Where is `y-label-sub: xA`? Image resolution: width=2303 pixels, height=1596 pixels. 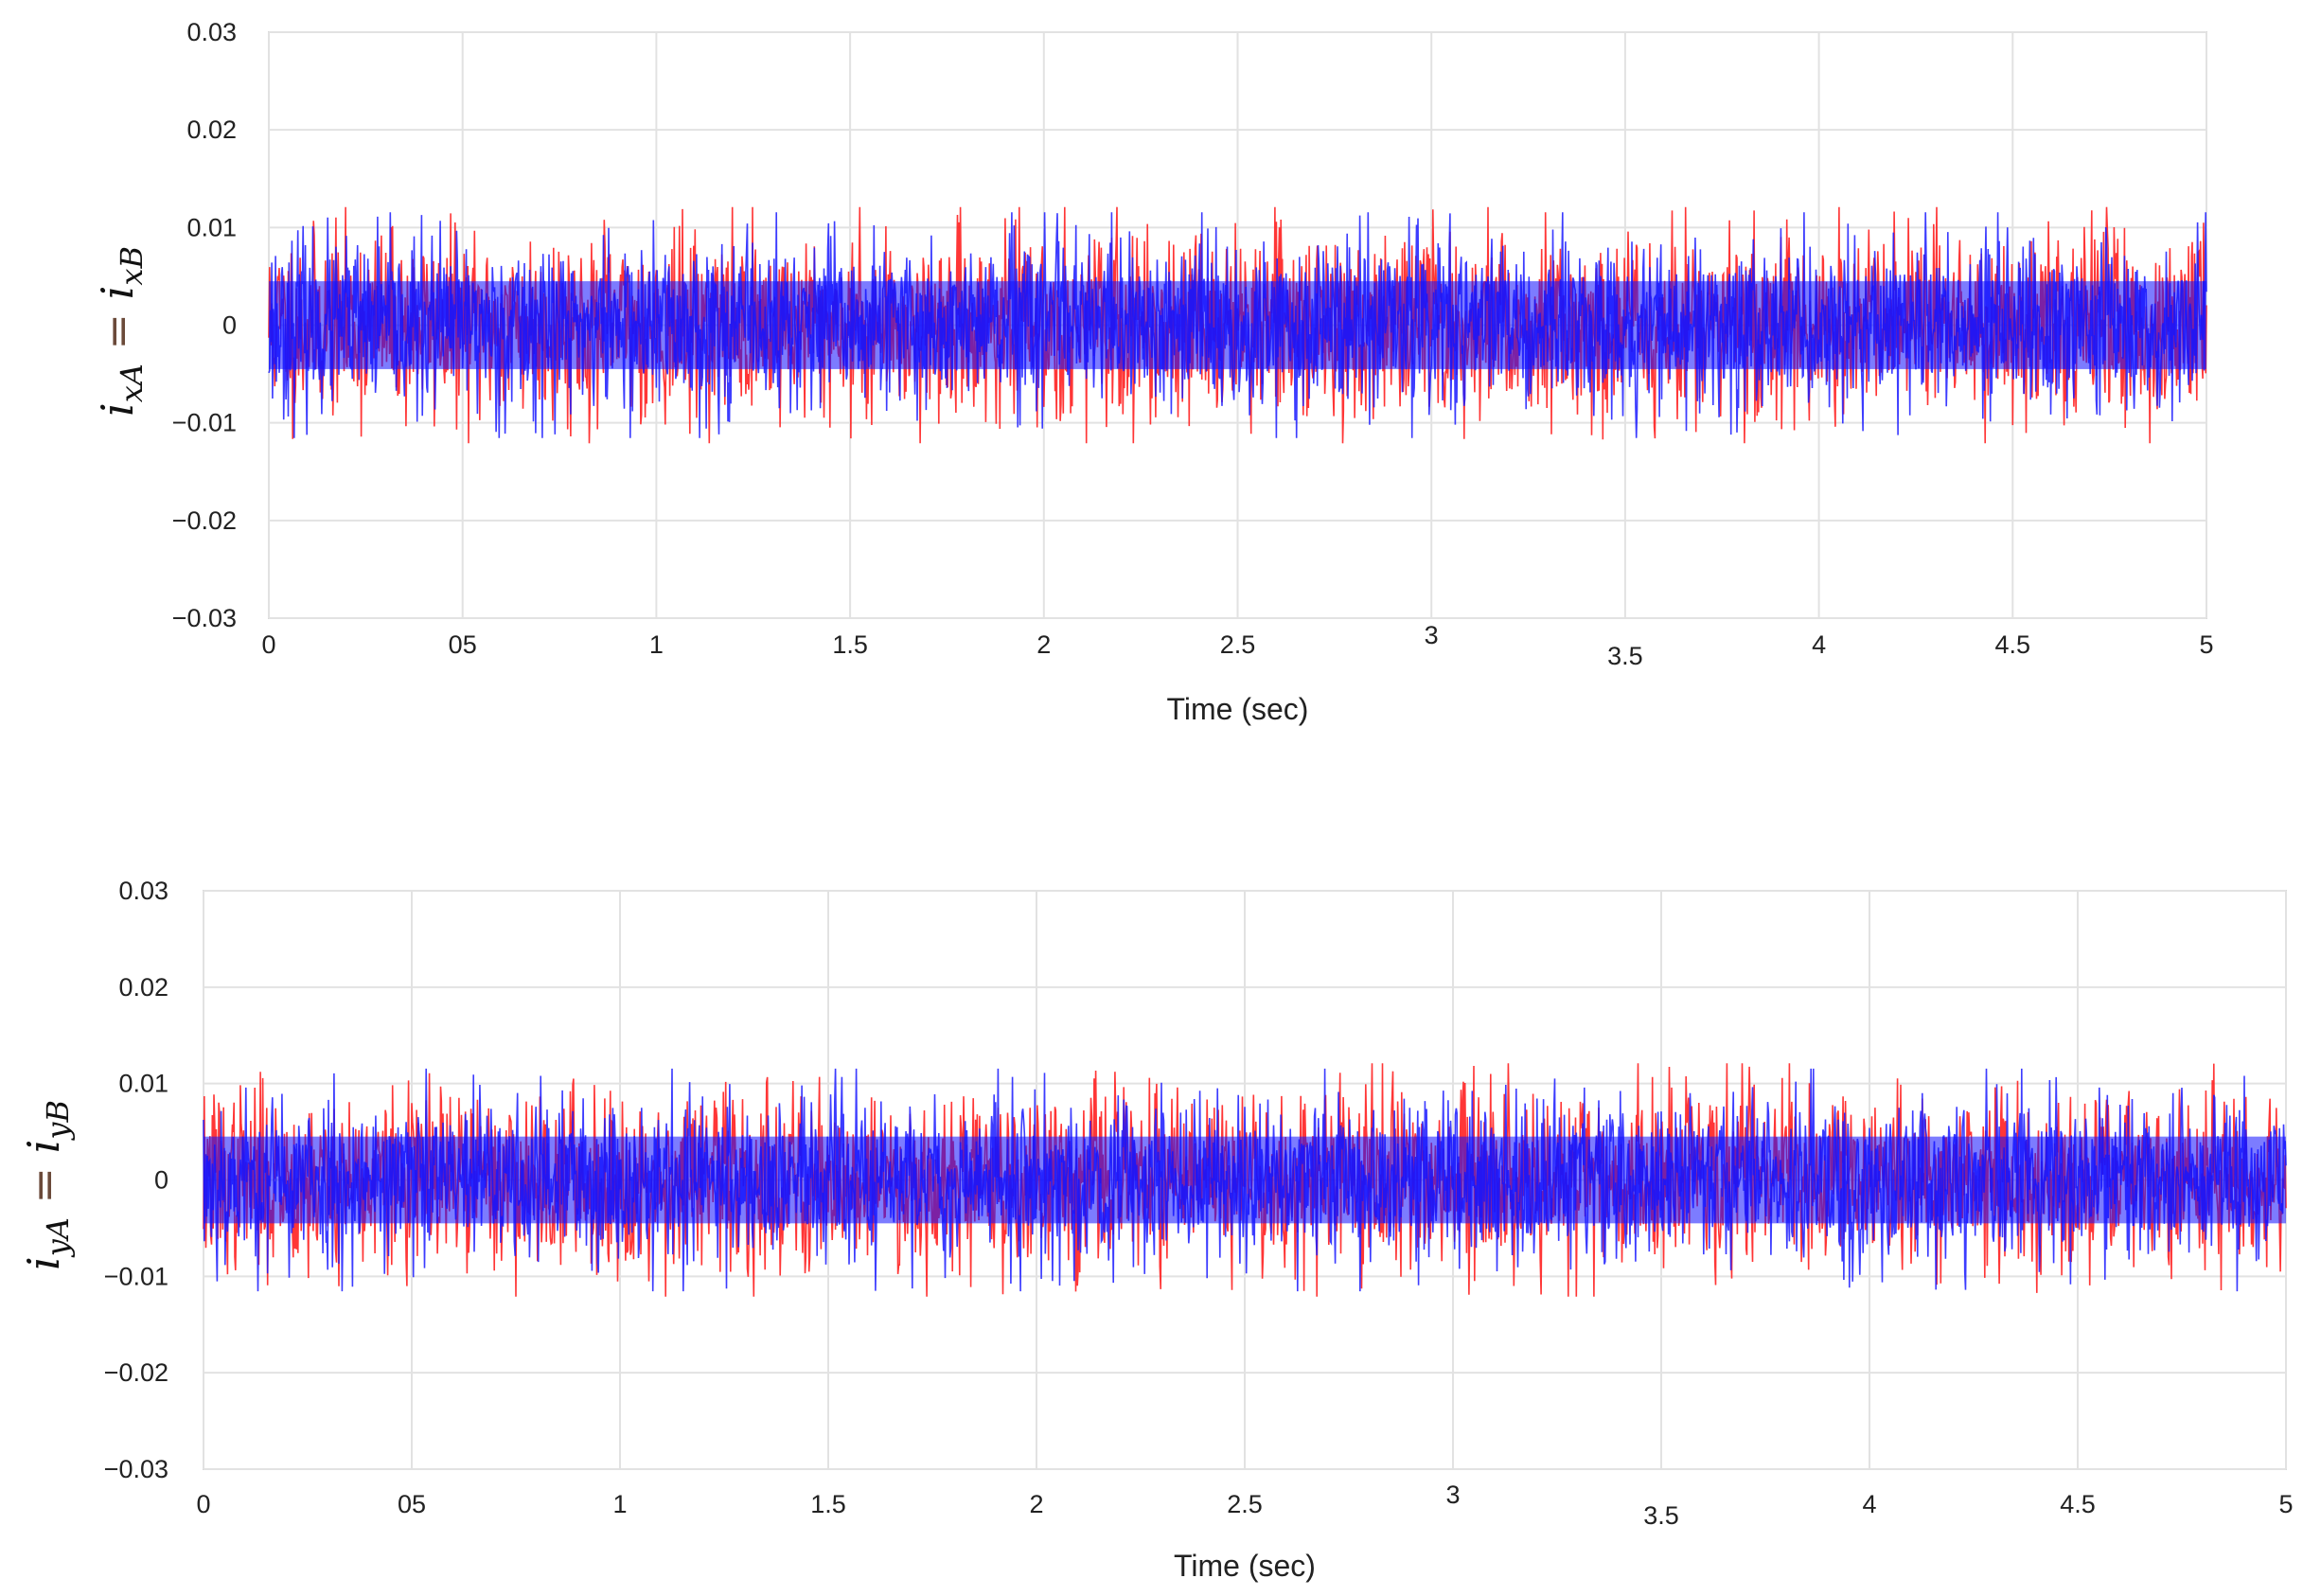
y-label-sub: xA is located at coordinates (132, 383).